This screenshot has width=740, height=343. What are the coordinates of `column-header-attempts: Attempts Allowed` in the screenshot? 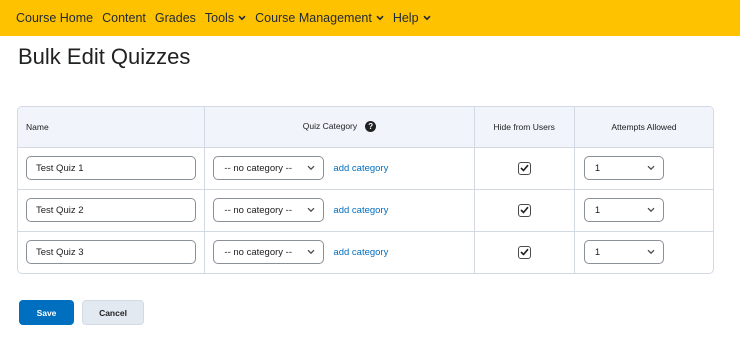 It's located at (643, 127).